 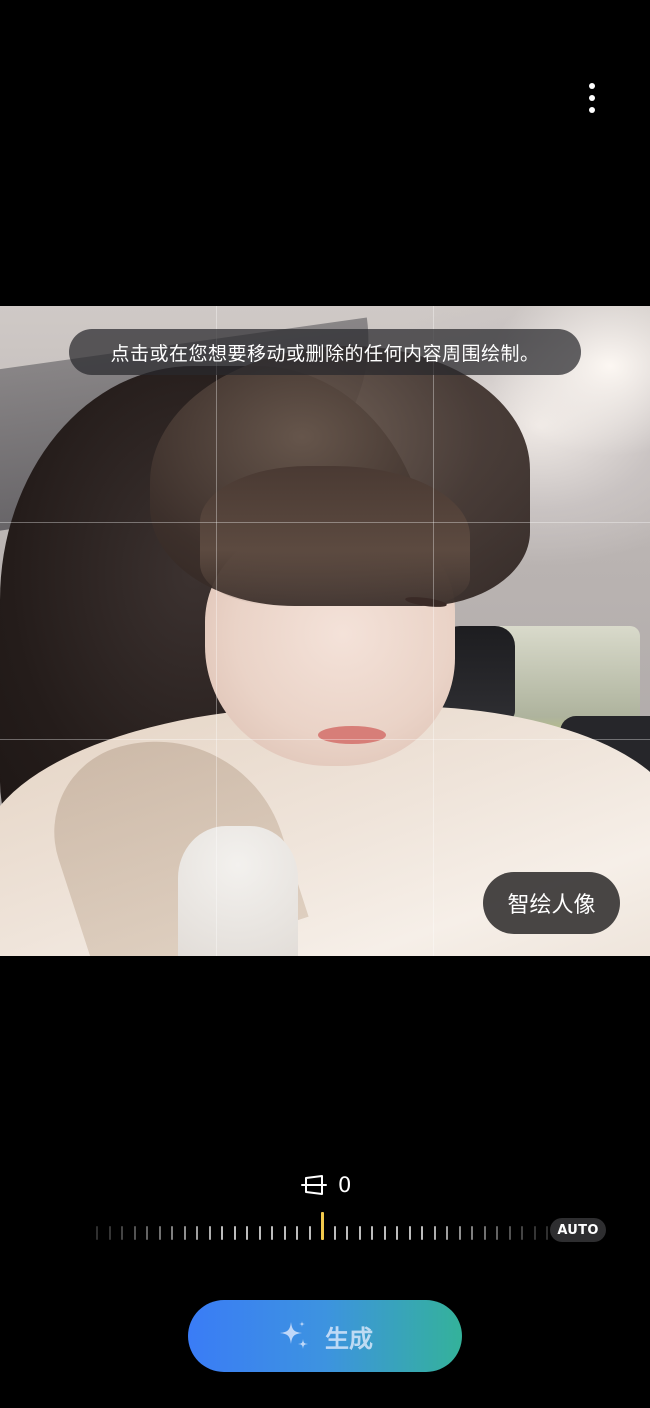 I want to click on slider-center-indicator, so click(x=322, y=1226).